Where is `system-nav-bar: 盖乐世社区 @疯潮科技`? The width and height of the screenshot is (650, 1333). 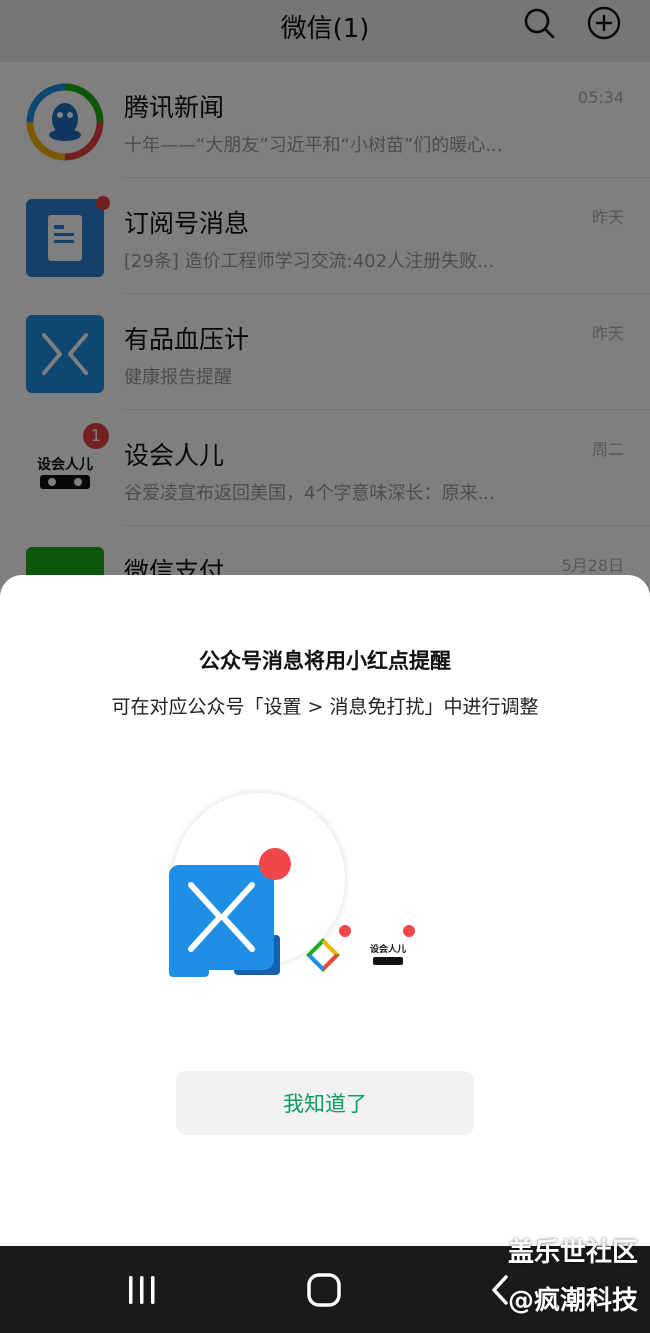
system-nav-bar: 盖乐世社区 @疯潮科技 is located at coordinates (325, 1285).